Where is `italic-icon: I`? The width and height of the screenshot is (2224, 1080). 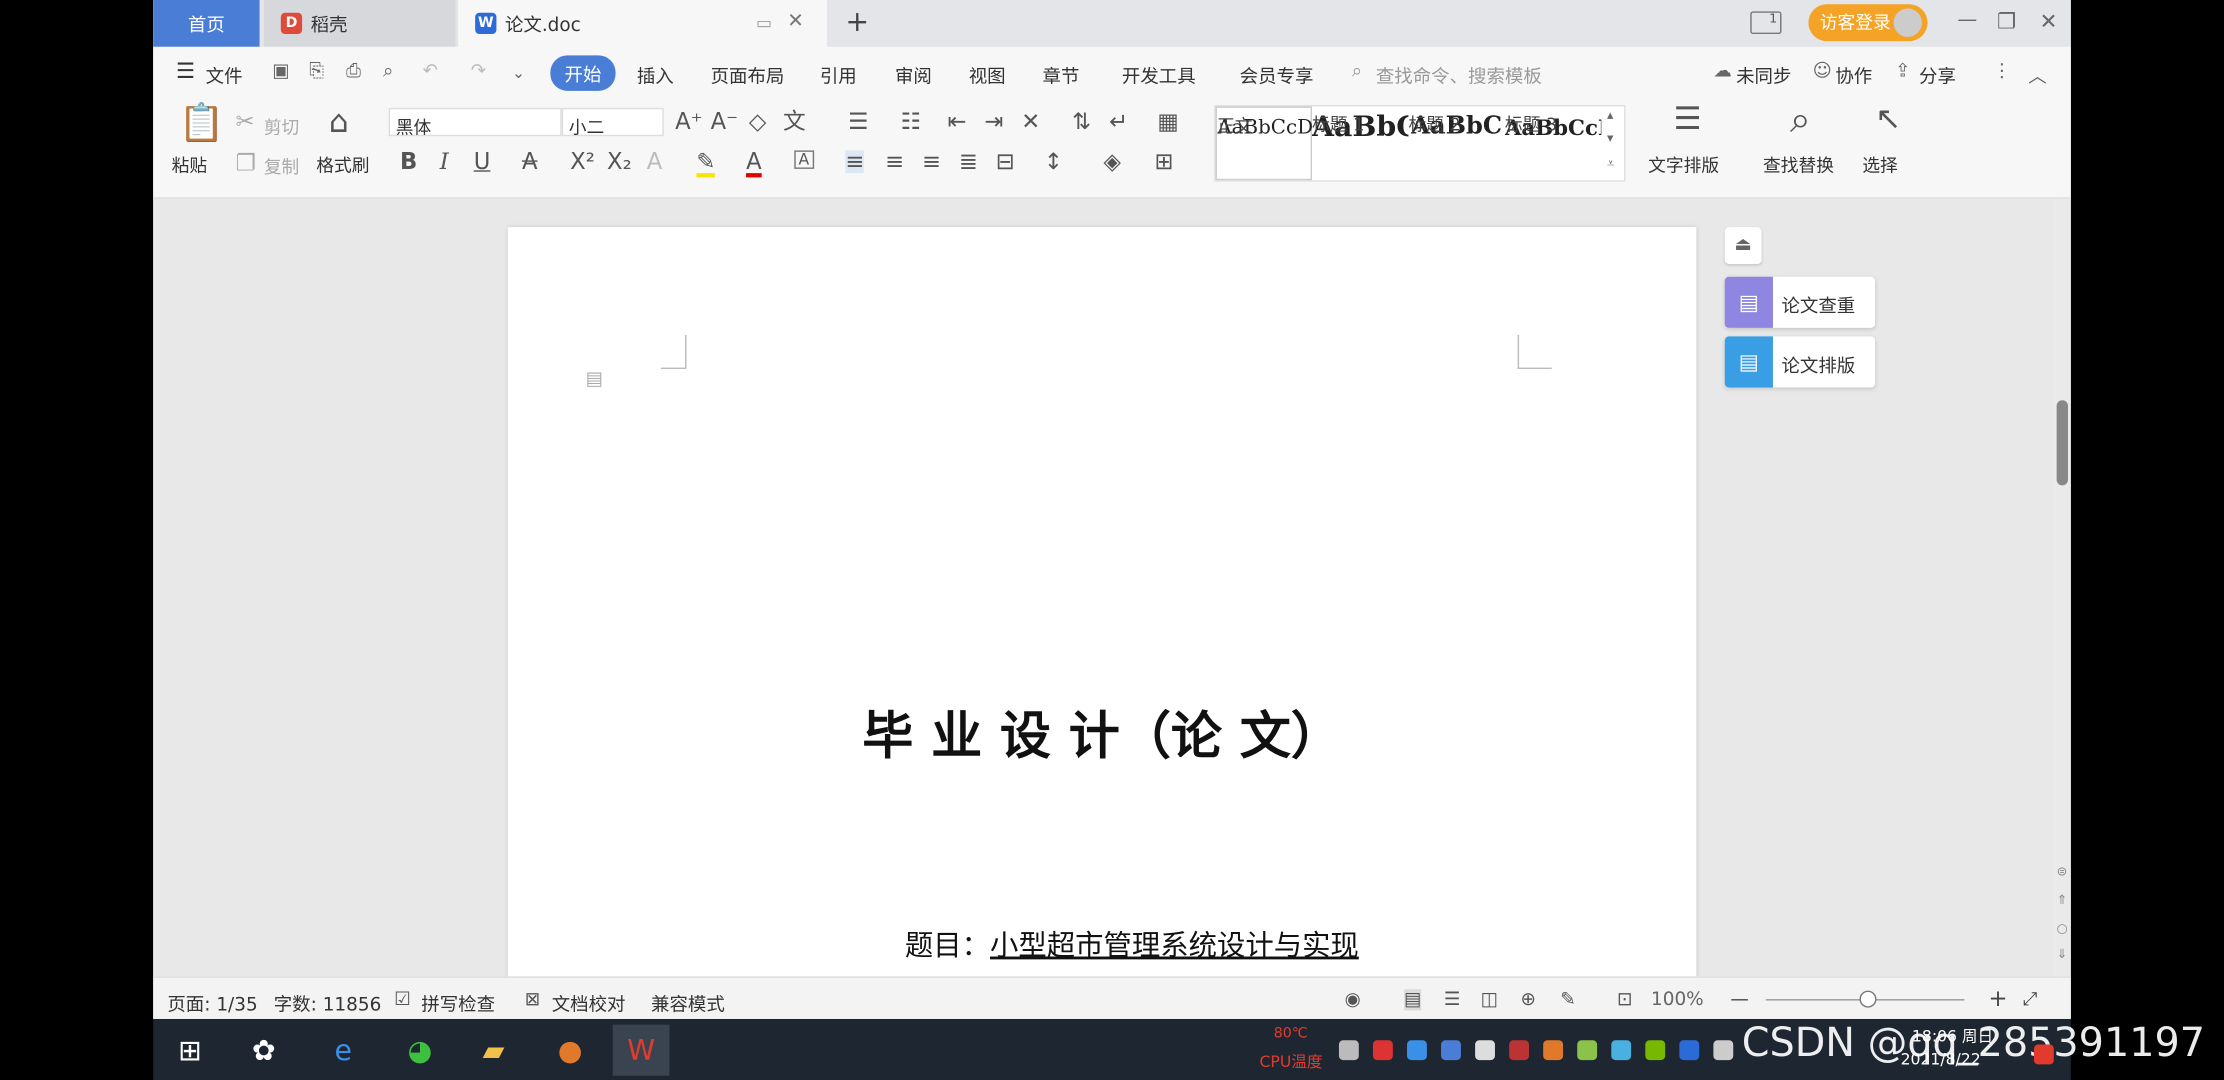
italic-icon: I is located at coordinates (444, 161).